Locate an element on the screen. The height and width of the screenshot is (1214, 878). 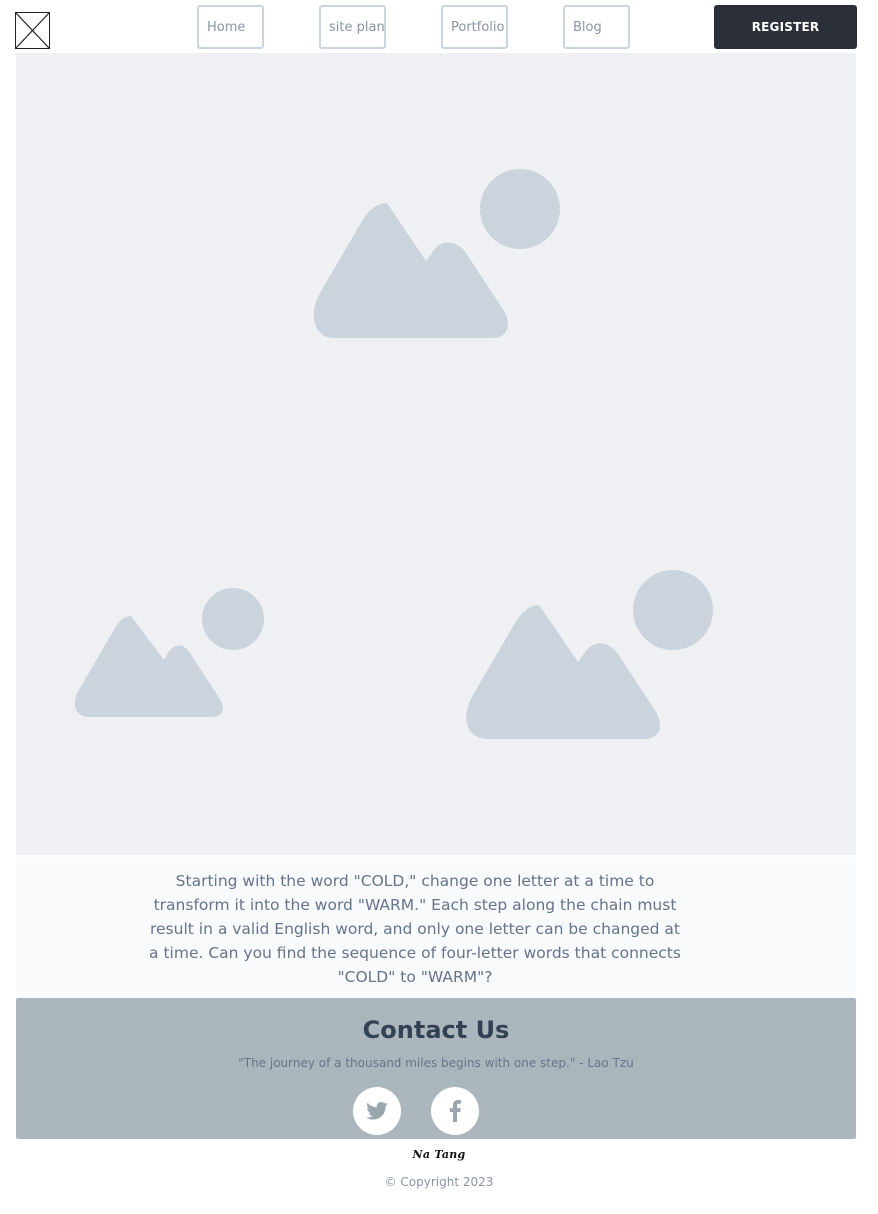
nav-site-plan-label: site plan is located at coordinates (357, 27).